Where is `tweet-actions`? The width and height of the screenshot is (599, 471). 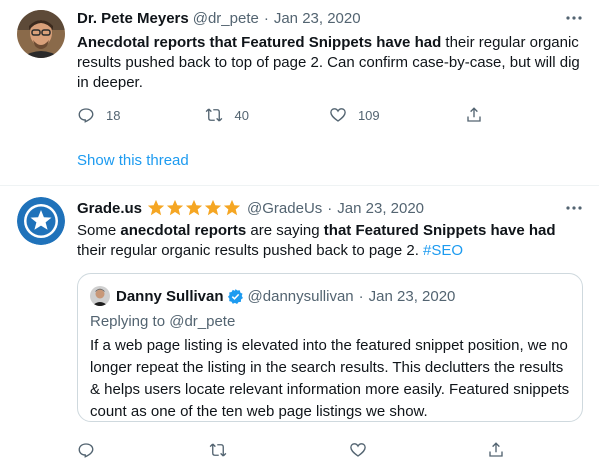
tweet-actions is located at coordinates (291, 450).